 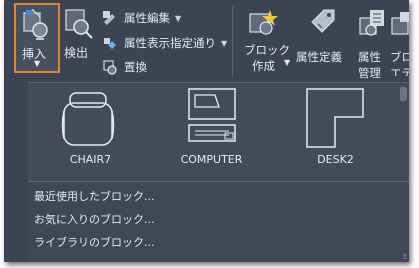 I want to click on insert-block-icon, so click(x=35, y=24).